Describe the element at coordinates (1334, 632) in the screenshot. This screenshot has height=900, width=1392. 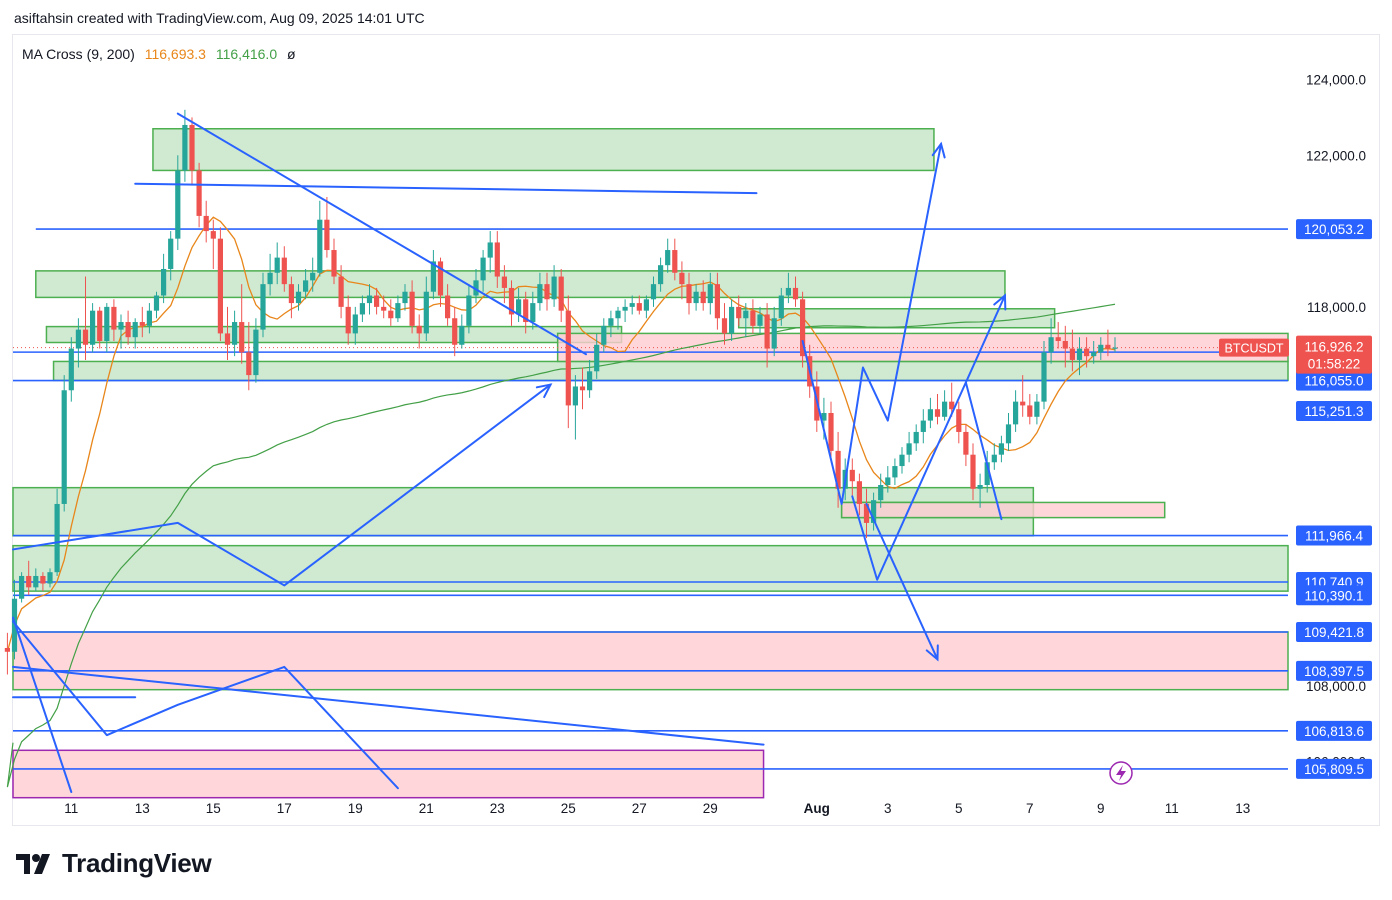
I see `price-label: 109,421.8` at that location.